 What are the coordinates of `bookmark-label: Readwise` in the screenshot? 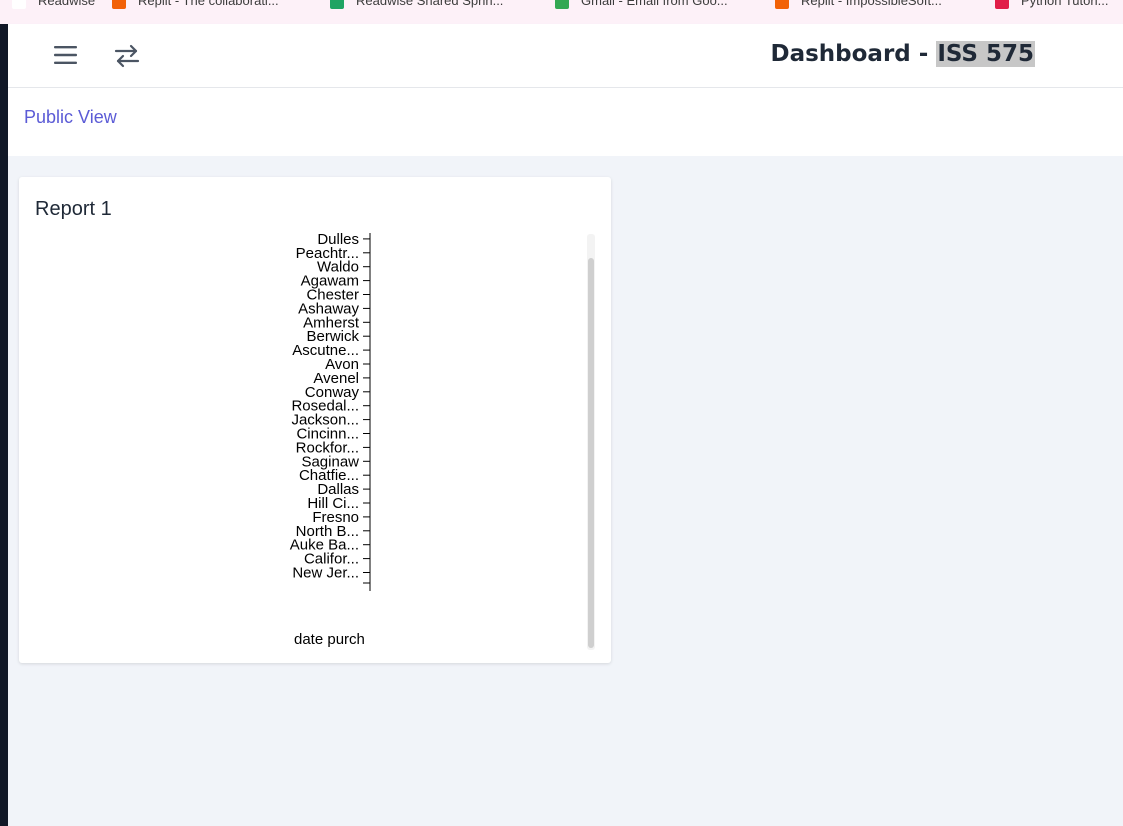 It's located at (67, 4).